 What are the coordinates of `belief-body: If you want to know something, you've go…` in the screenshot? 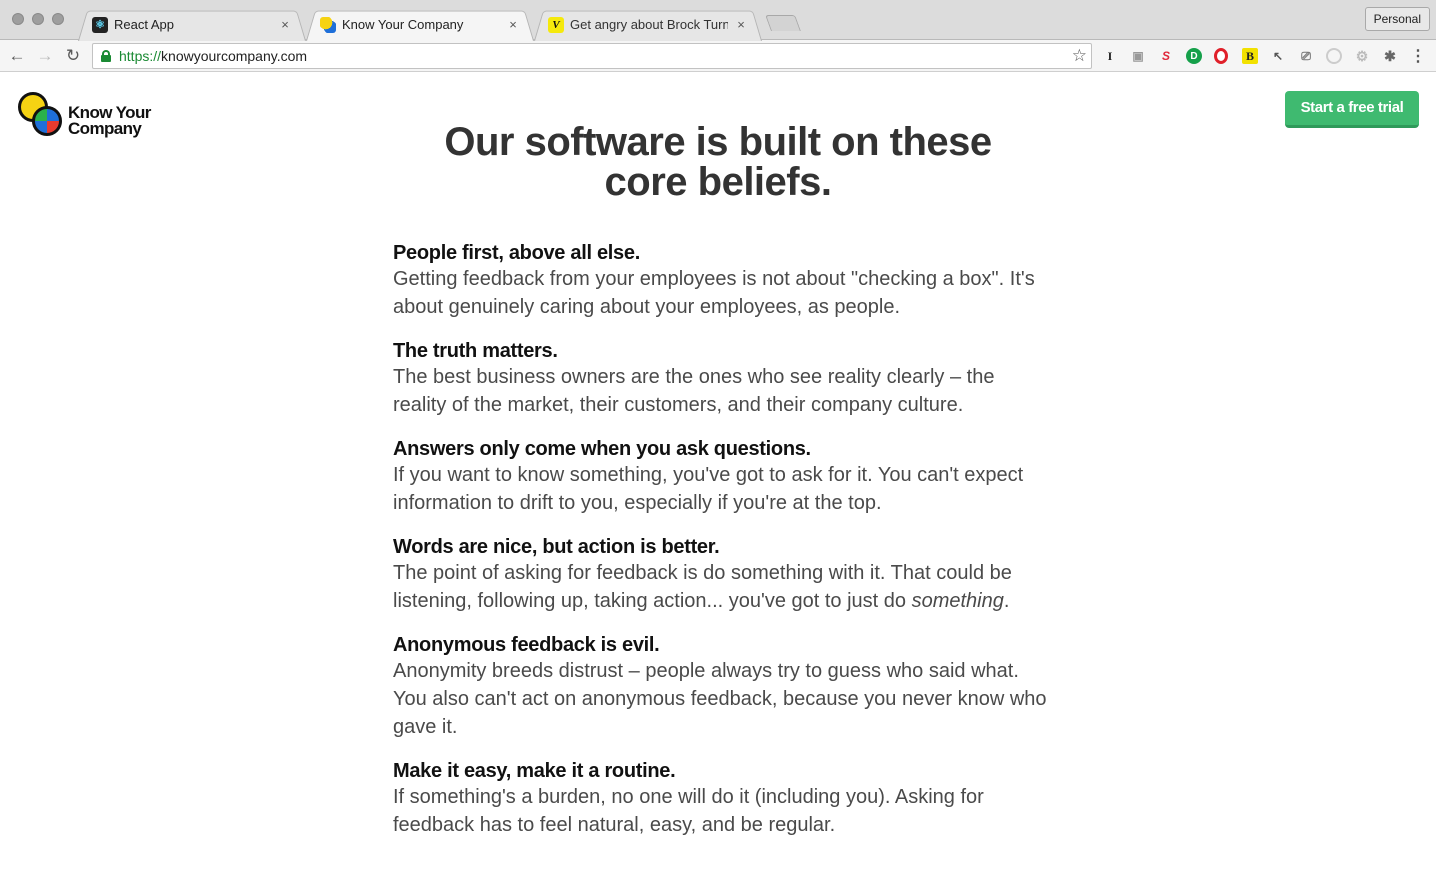 It's located at (708, 489).